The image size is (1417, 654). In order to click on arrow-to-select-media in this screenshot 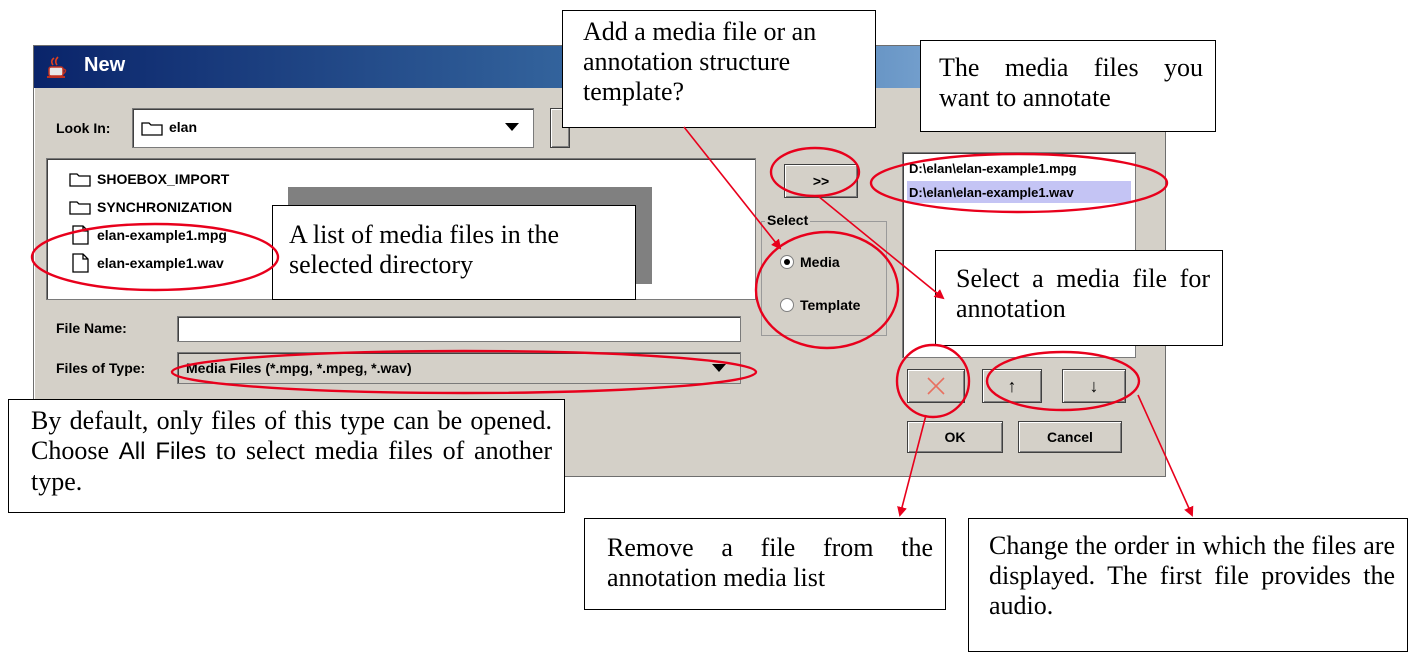, I will do `click(881, 247)`.